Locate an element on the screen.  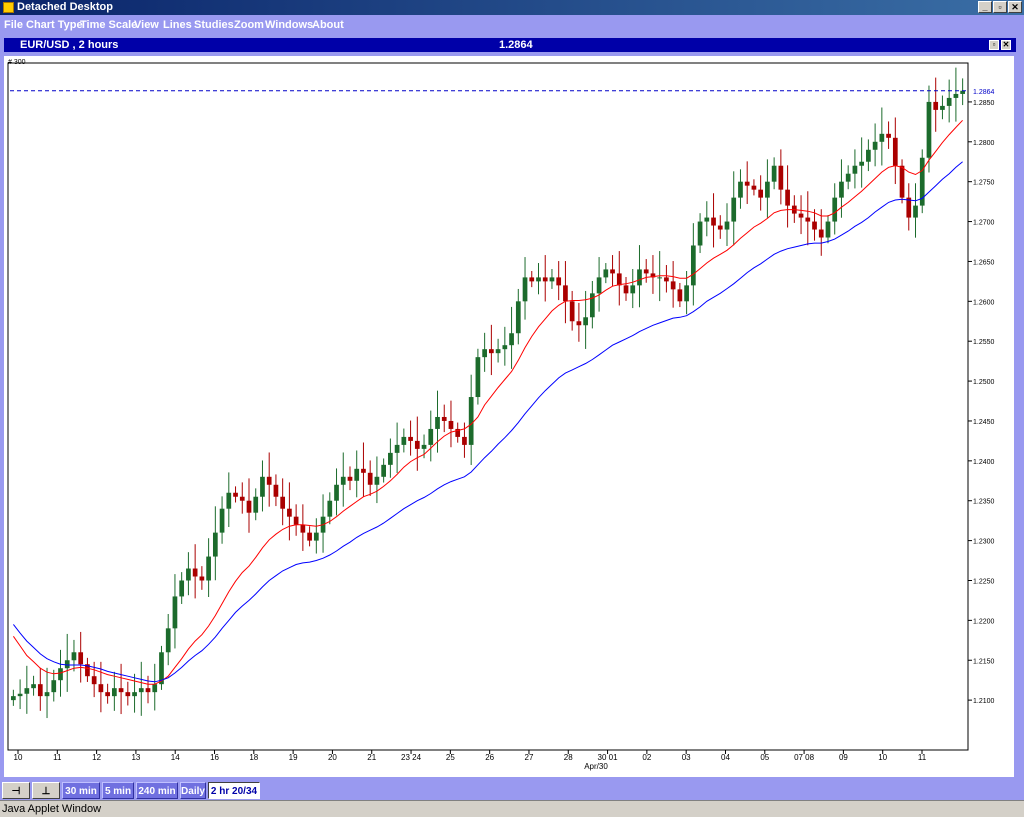
menu-chart-type: Chart Type is located at coordinates (54, 25).